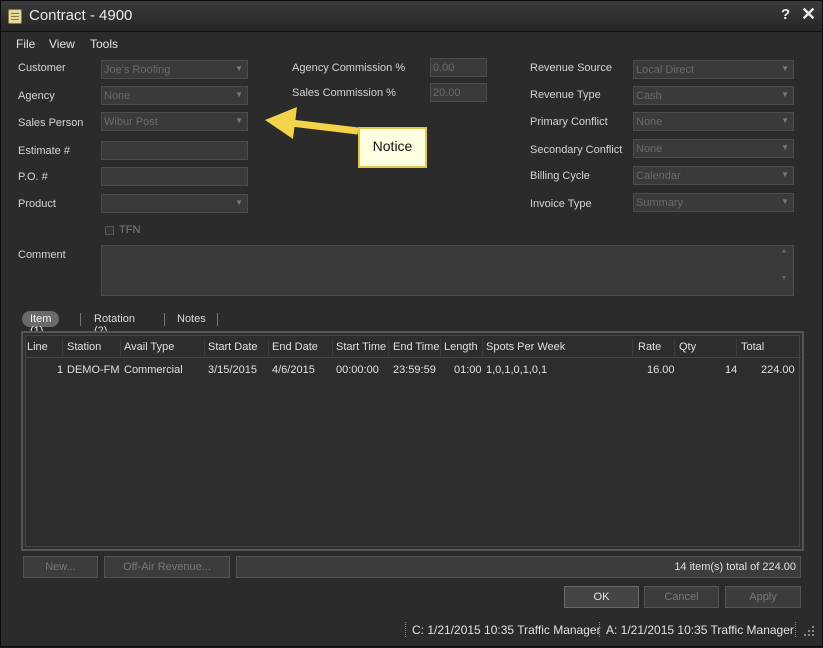 The width and height of the screenshot is (823, 648). I want to click on sales-person-combo: Wibur Post ▼, so click(174, 121).